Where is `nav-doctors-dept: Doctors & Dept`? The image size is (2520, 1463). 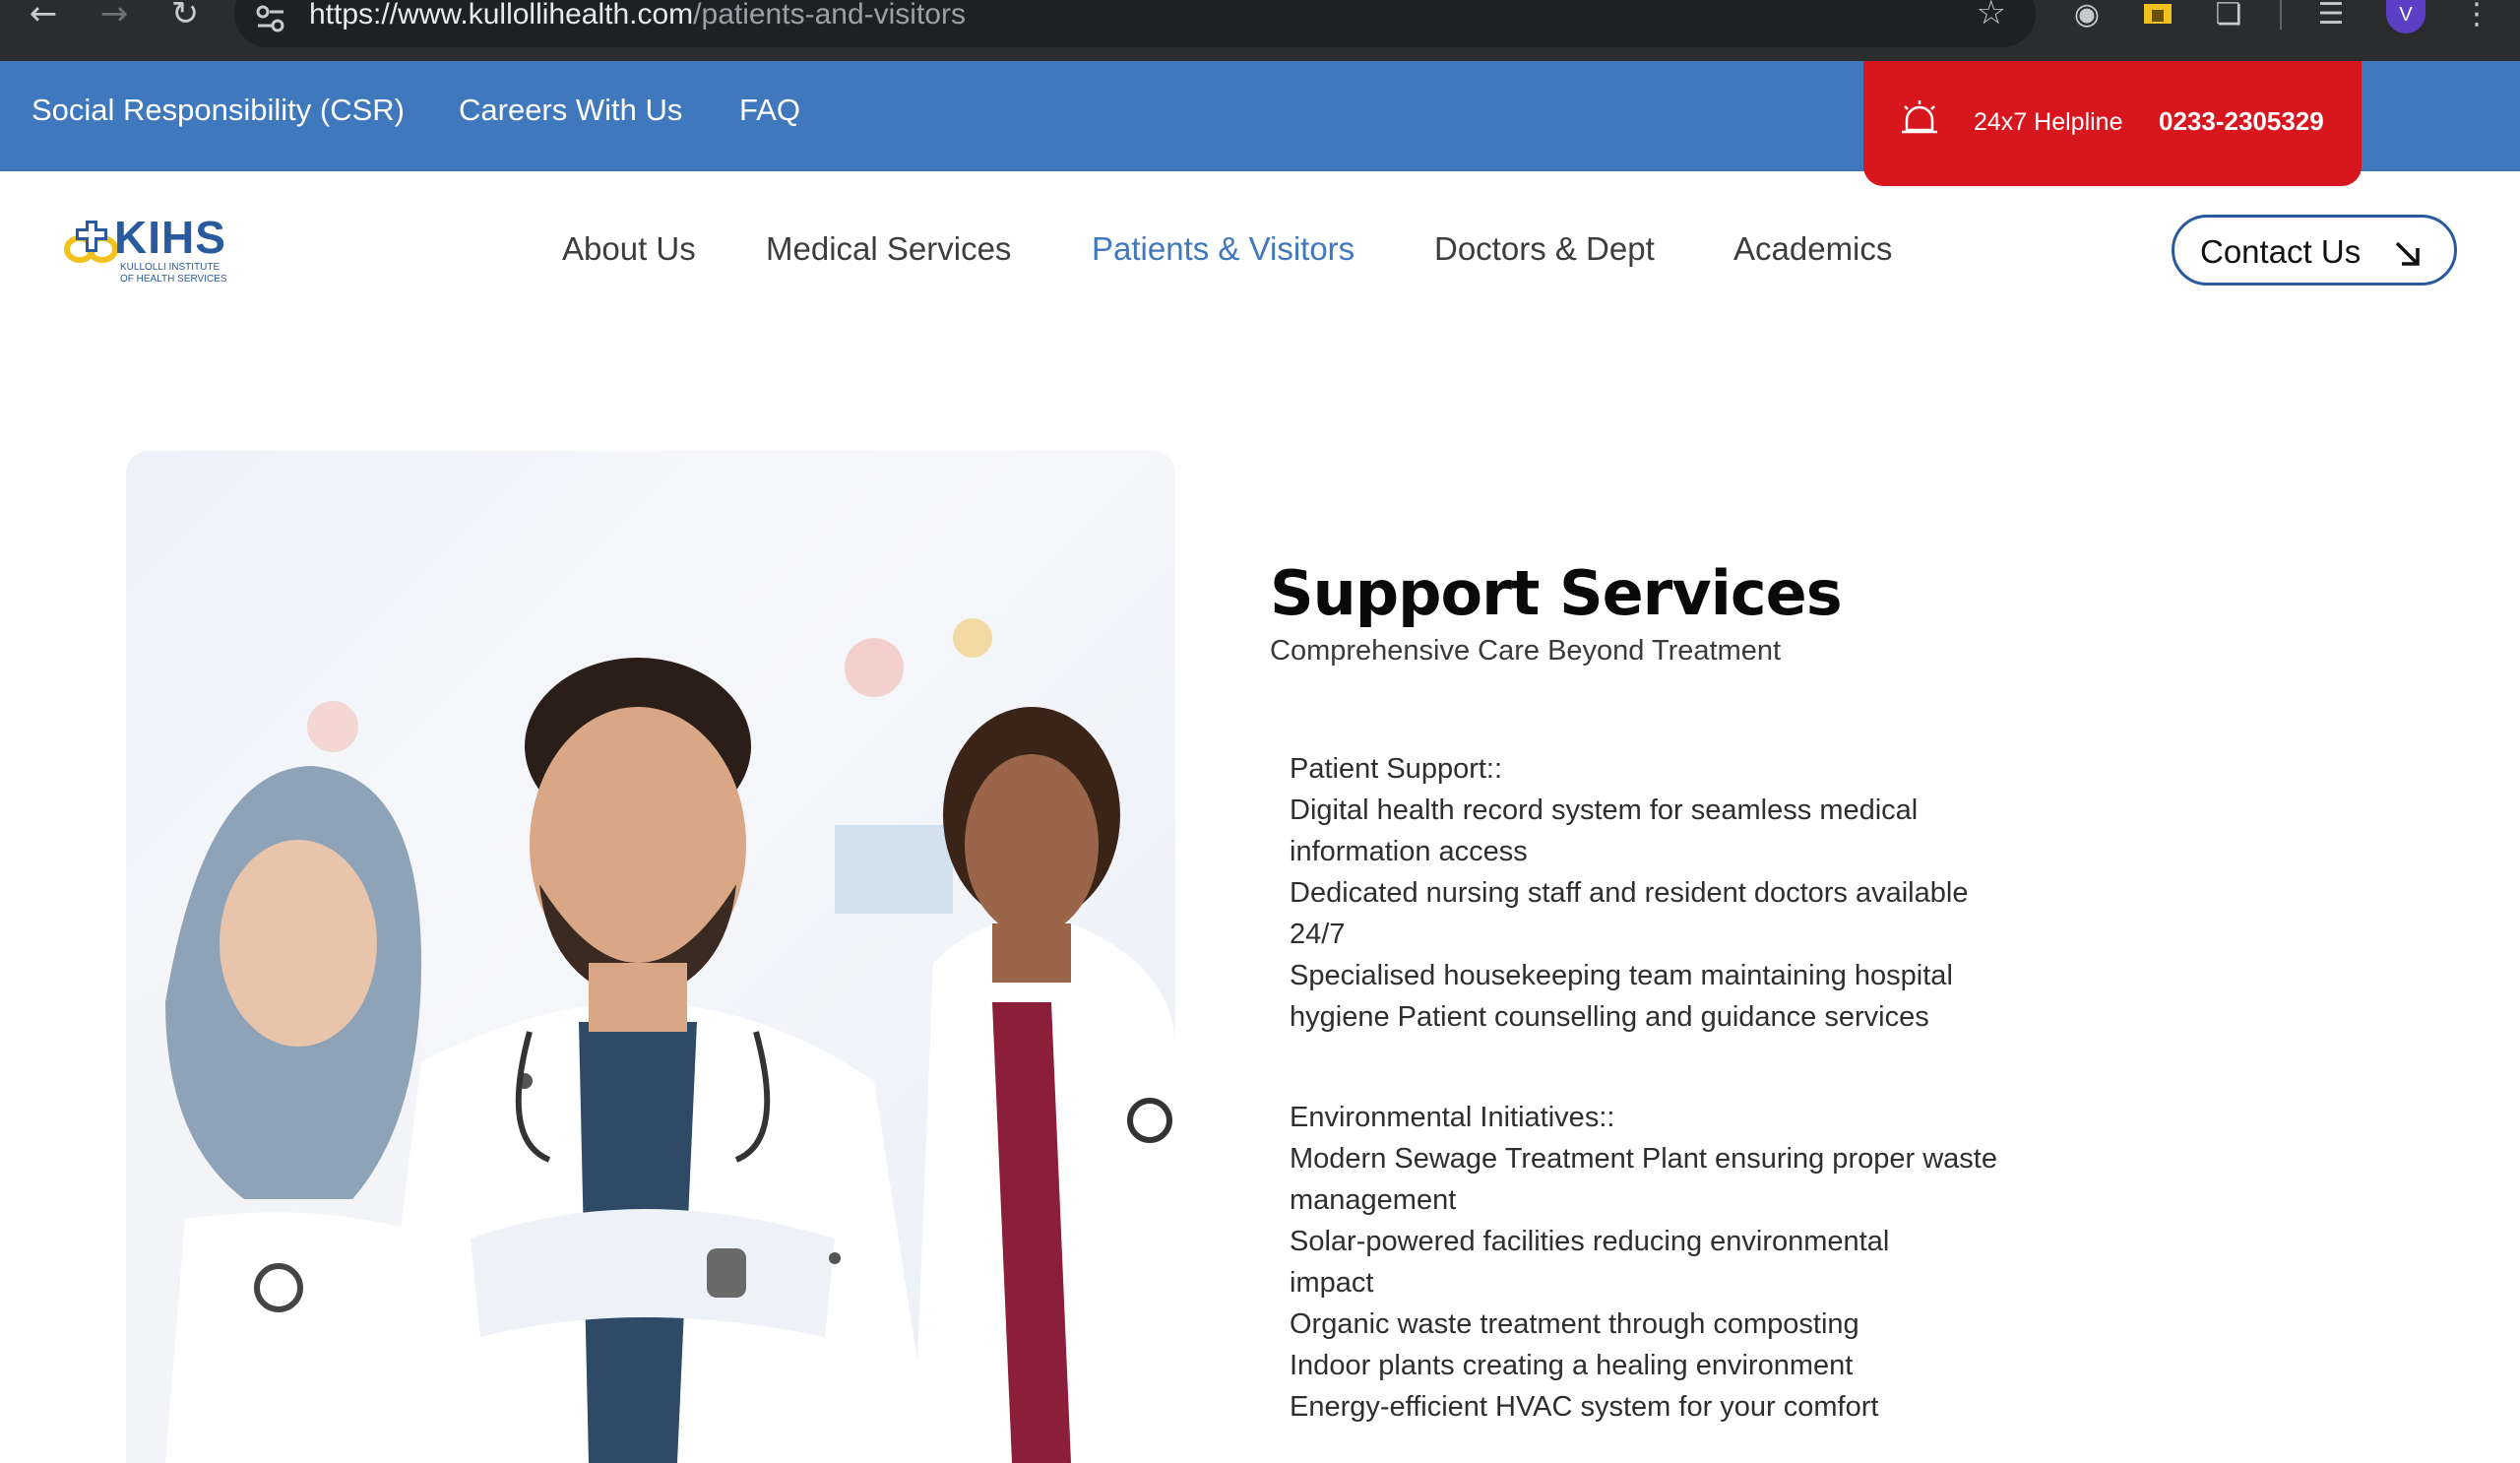 nav-doctors-dept: Doctors & Dept is located at coordinates (1544, 249).